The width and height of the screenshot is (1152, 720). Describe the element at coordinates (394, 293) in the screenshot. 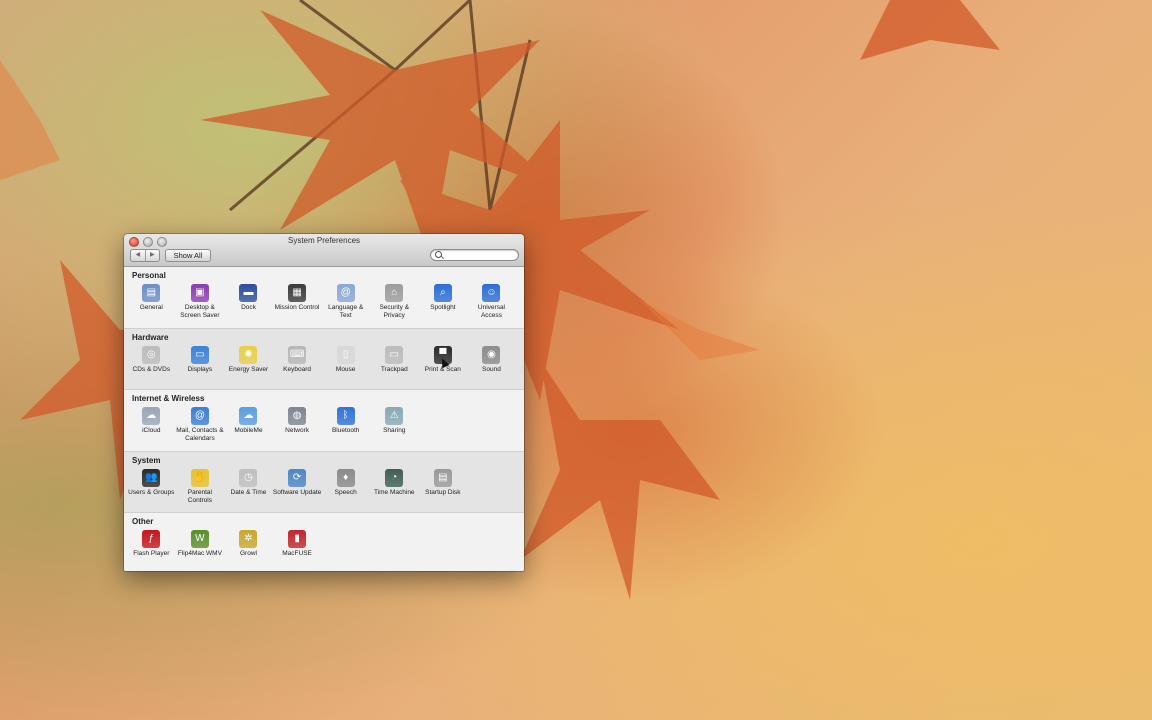

I see `security-privacy-icon: ⌂` at that location.